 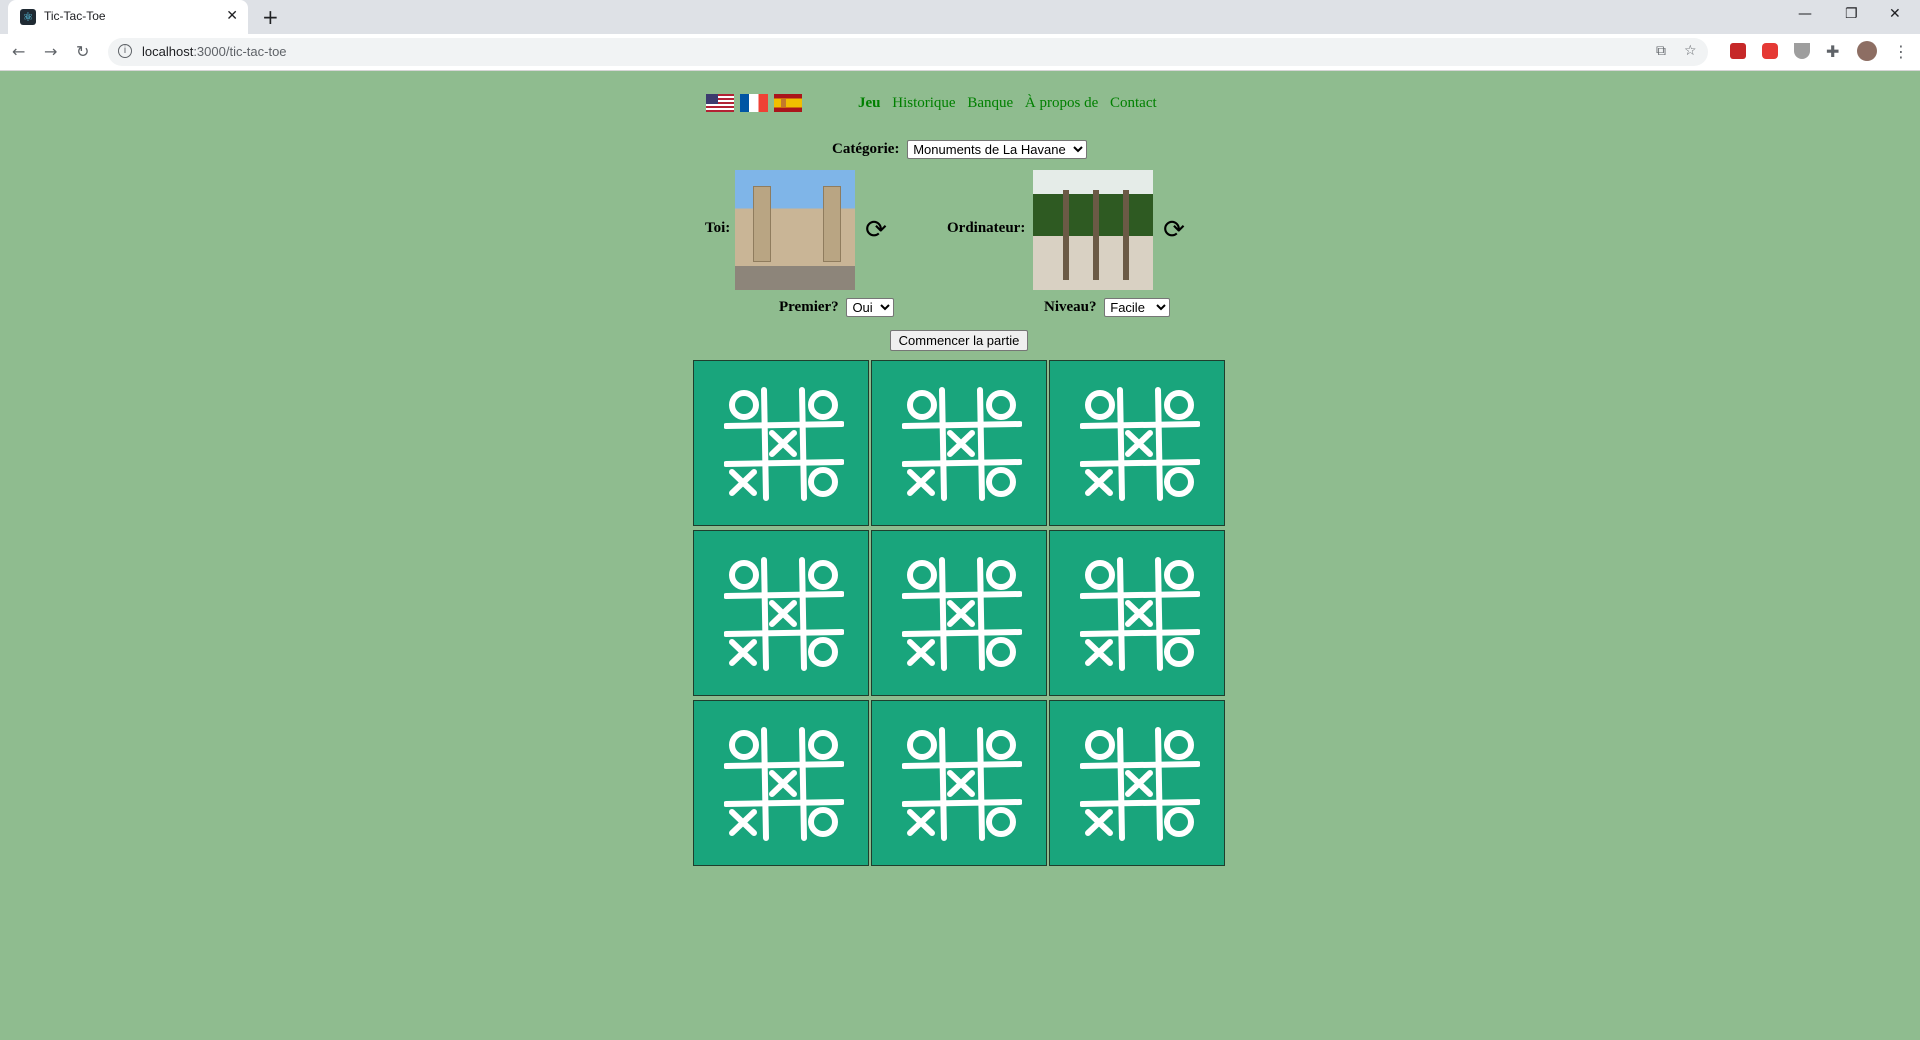 I want to click on nav-jeu: Jeu, so click(x=869, y=103).